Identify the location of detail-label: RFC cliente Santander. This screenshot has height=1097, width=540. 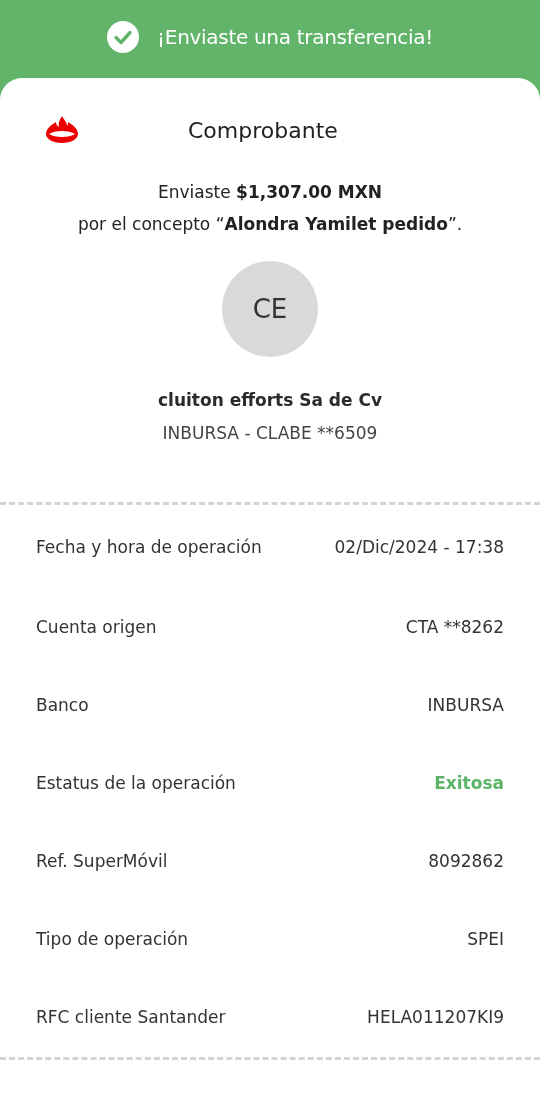
(131, 1017).